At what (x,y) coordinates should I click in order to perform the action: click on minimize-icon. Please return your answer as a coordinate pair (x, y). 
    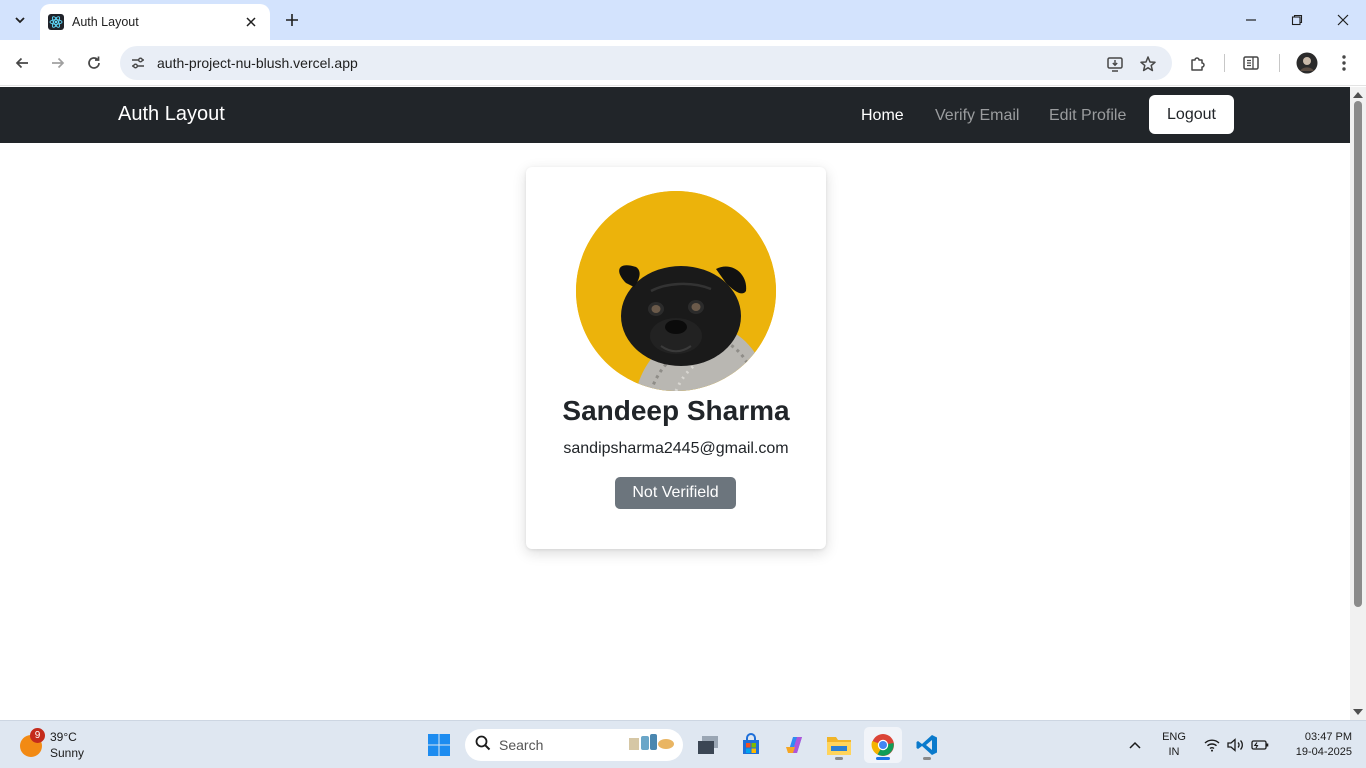
    Looking at the image, I should click on (1251, 20).